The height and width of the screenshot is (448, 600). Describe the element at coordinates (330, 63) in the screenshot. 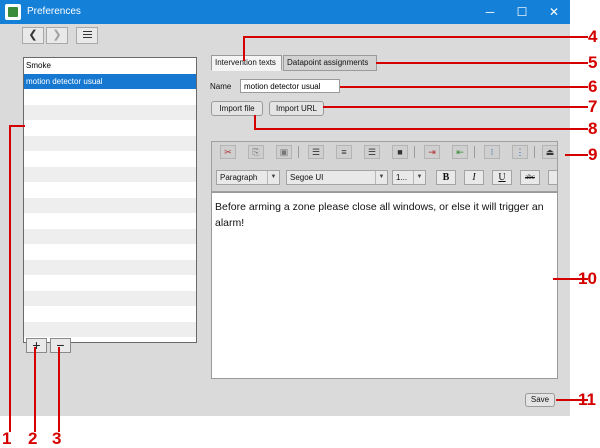

I see `tab-datapoint-assignments: Datapoint assignments` at that location.